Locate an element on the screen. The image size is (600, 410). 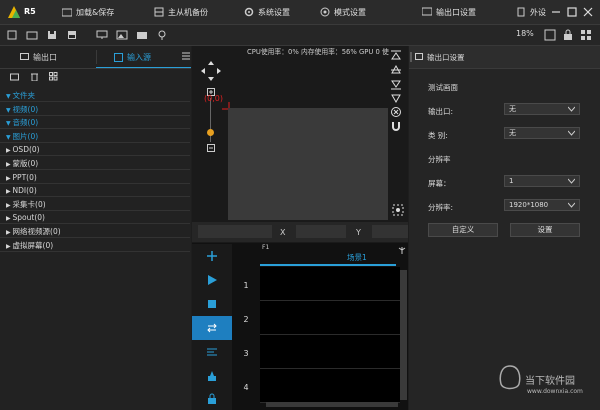
menu-backup: 主从机备份 is located at coordinates (181, 12).